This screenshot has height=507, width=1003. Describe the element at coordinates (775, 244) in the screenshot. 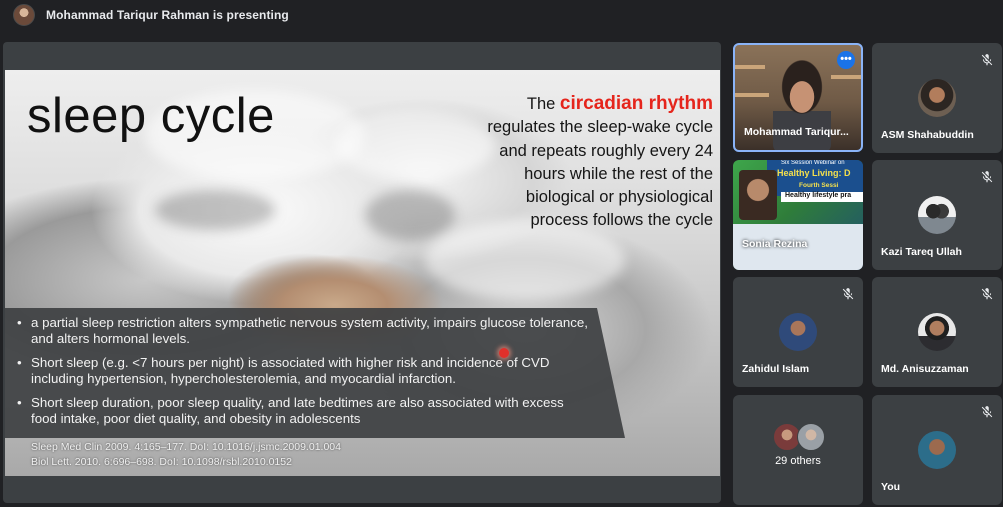

I see `participant-name: Sonia Rezina` at that location.